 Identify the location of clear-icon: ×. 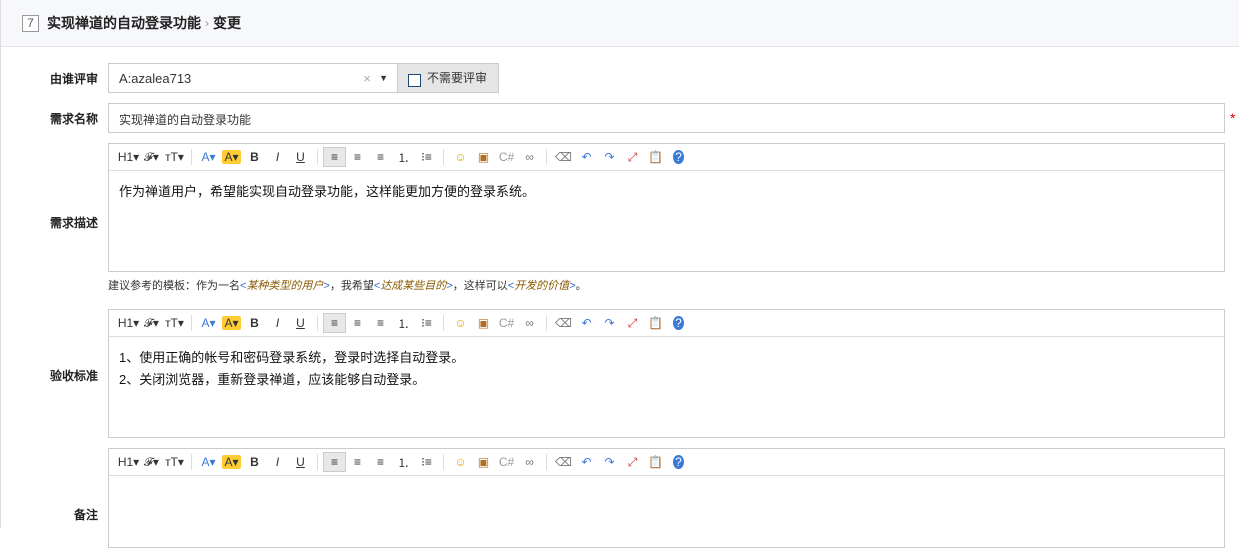
(367, 78).